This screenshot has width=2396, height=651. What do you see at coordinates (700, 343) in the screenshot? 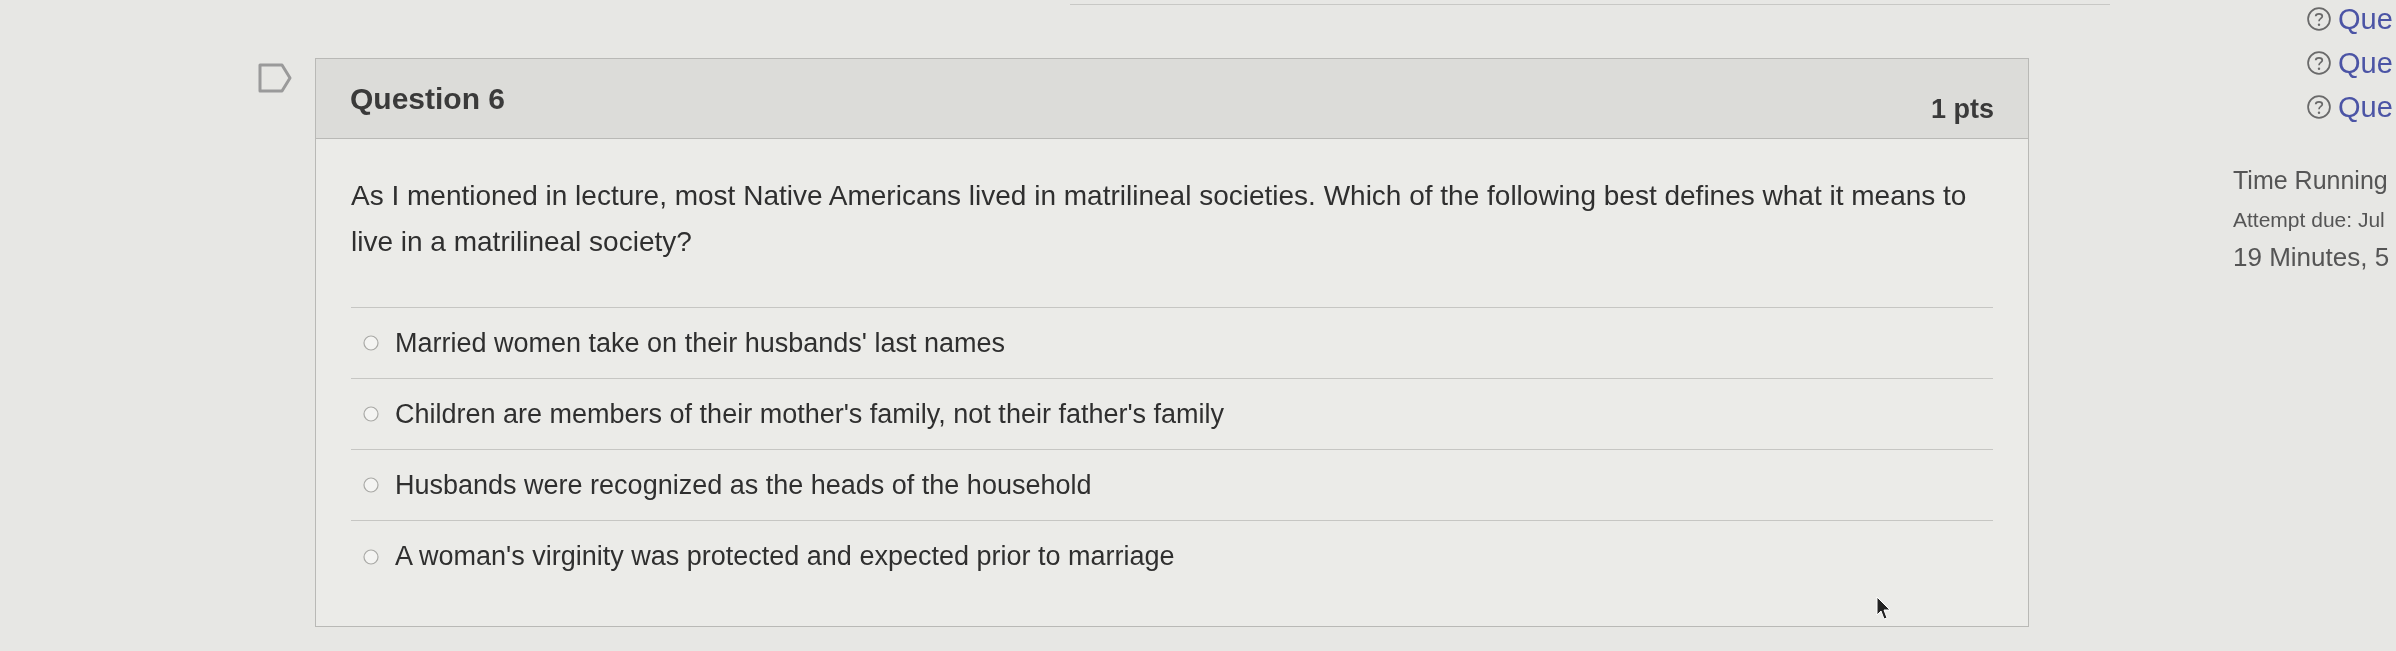
I see `answer-option: Married women take on their husbands' last names` at bounding box center [700, 343].